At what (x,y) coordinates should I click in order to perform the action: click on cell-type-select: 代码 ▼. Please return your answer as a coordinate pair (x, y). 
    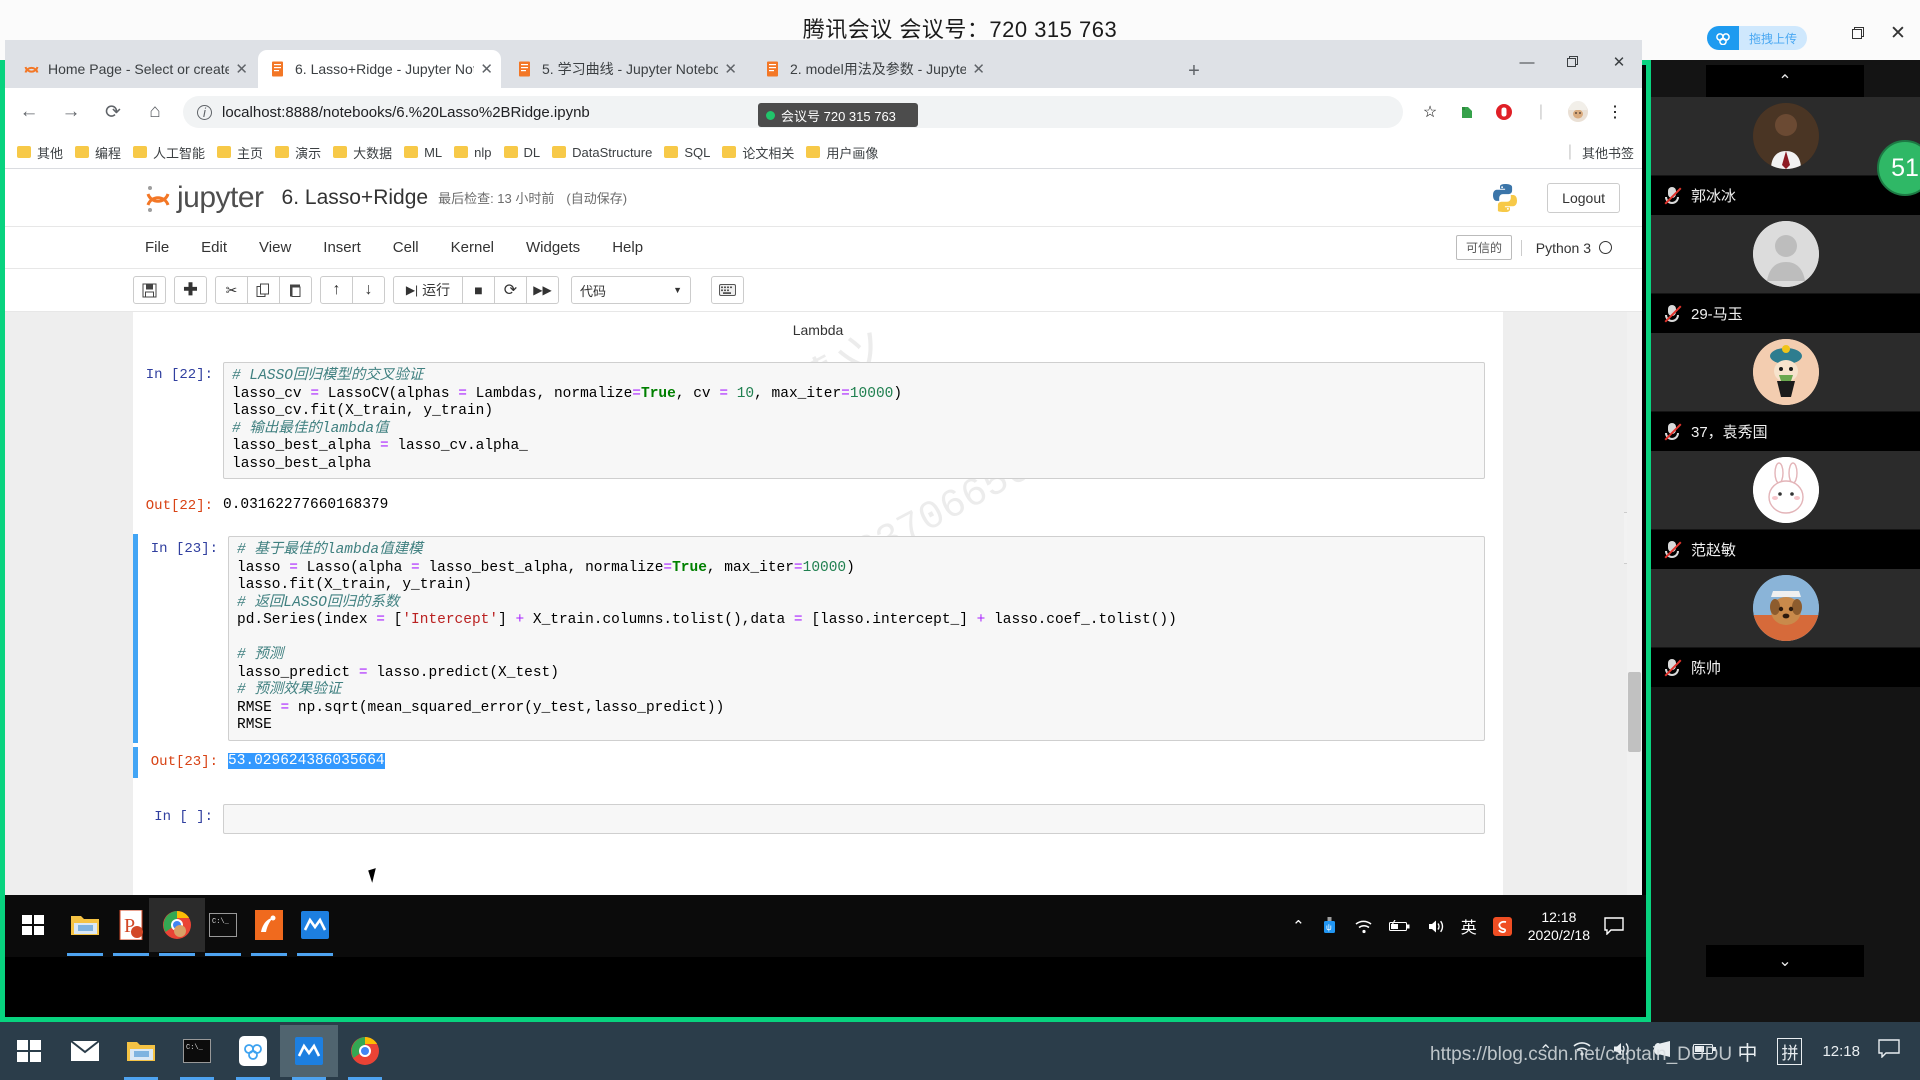
    Looking at the image, I should click on (631, 290).